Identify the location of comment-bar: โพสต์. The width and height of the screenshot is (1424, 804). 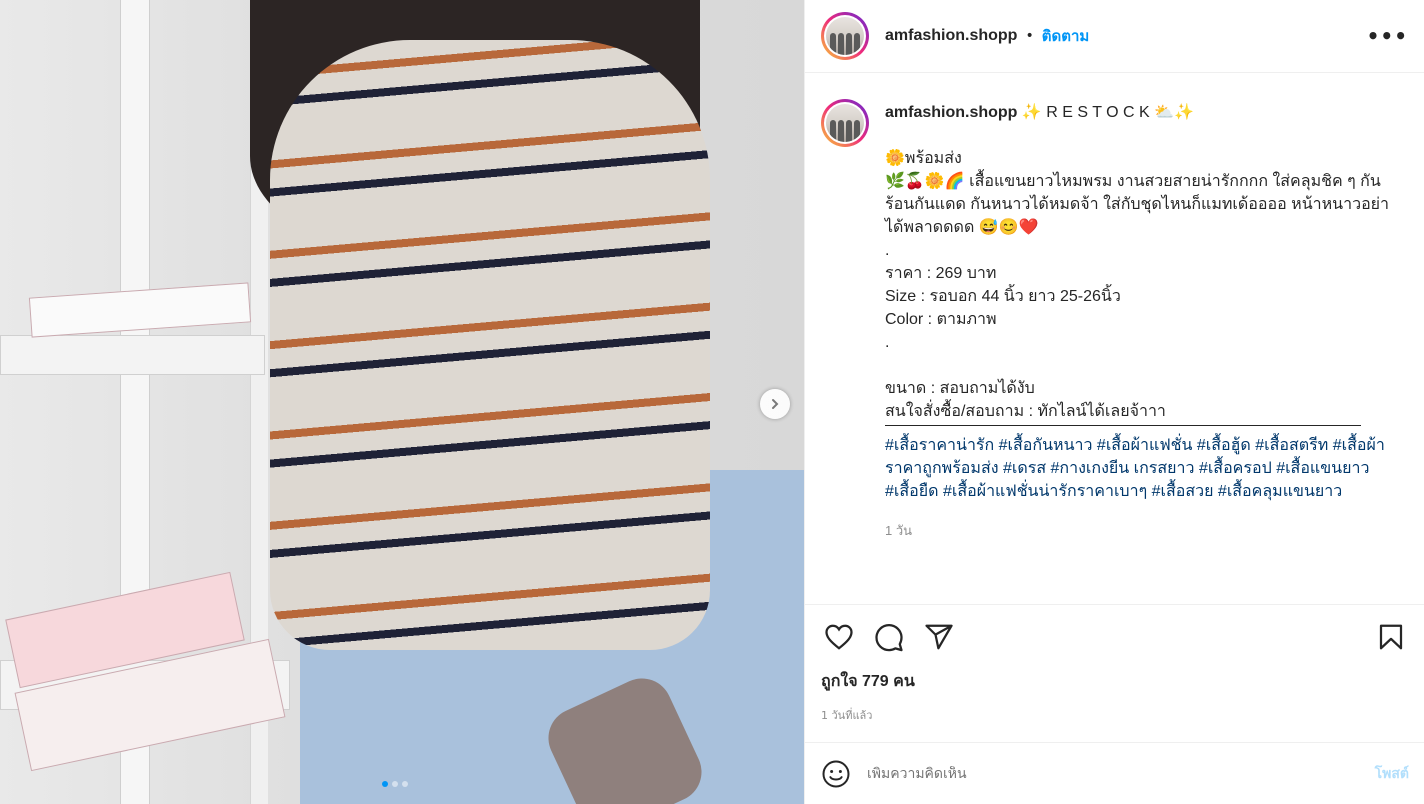
(1114, 773).